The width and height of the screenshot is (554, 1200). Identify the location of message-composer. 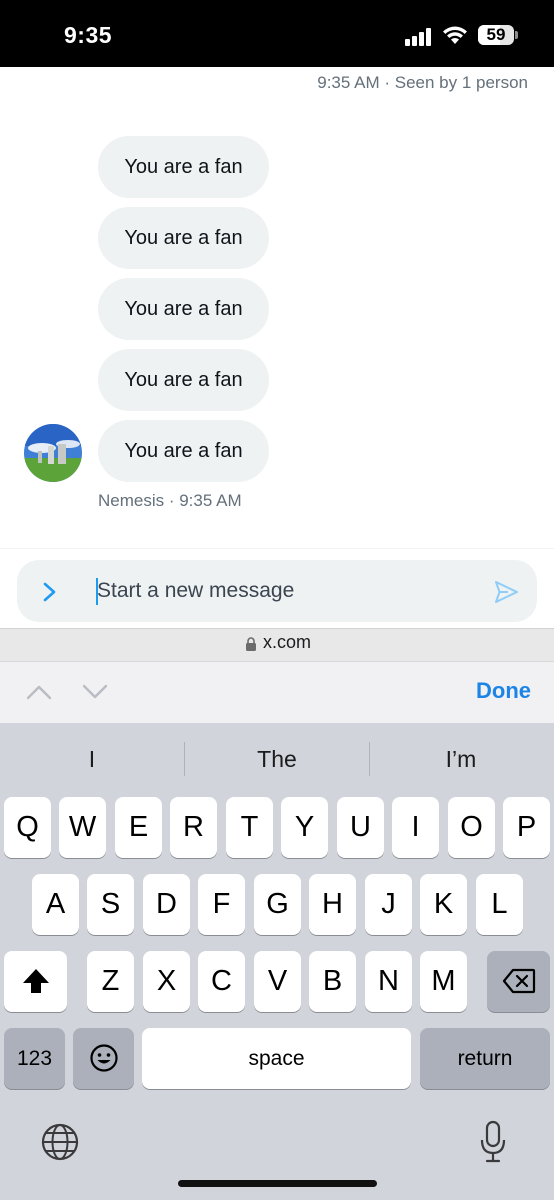
(277, 591).